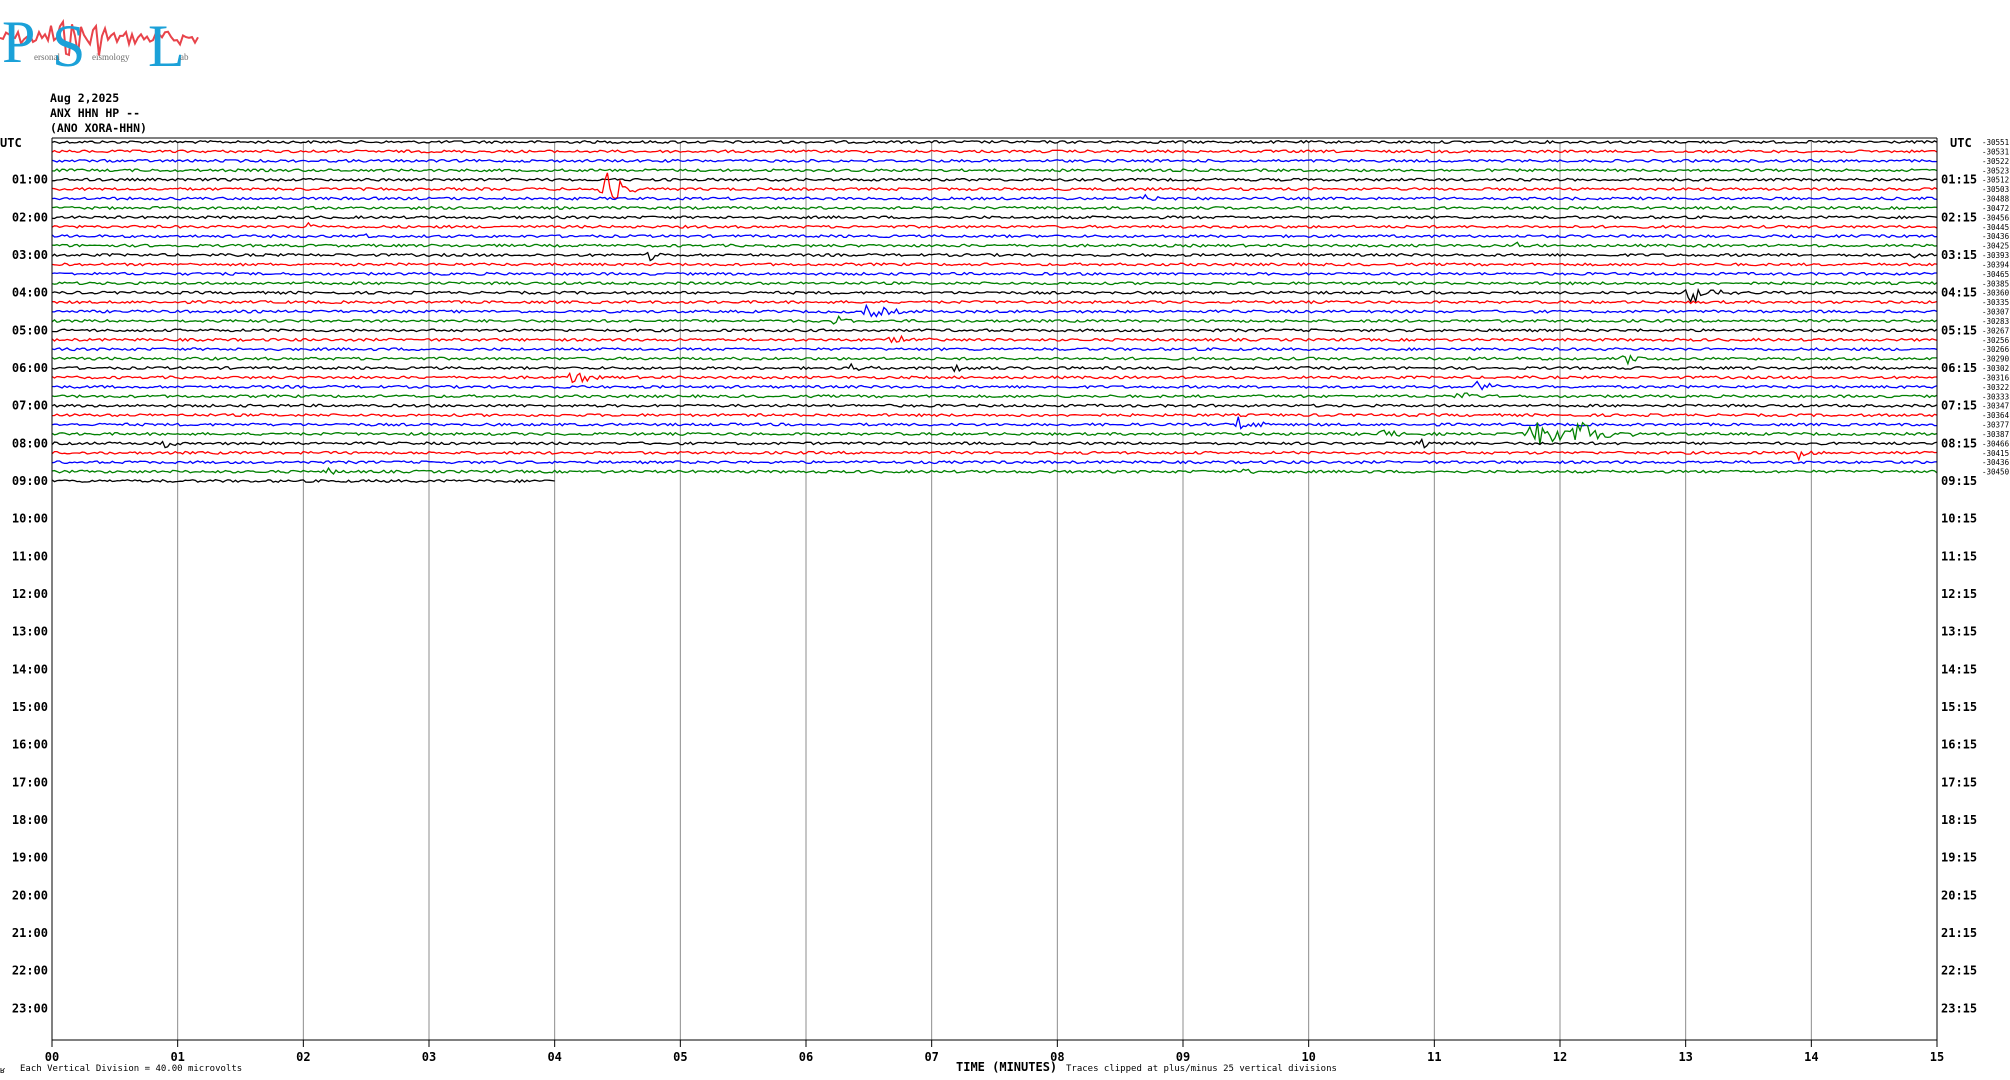 Image resolution: width=2010 pixels, height=1080 pixels. I want to click on trace-mean-label: -30445, so click(1995, 227).